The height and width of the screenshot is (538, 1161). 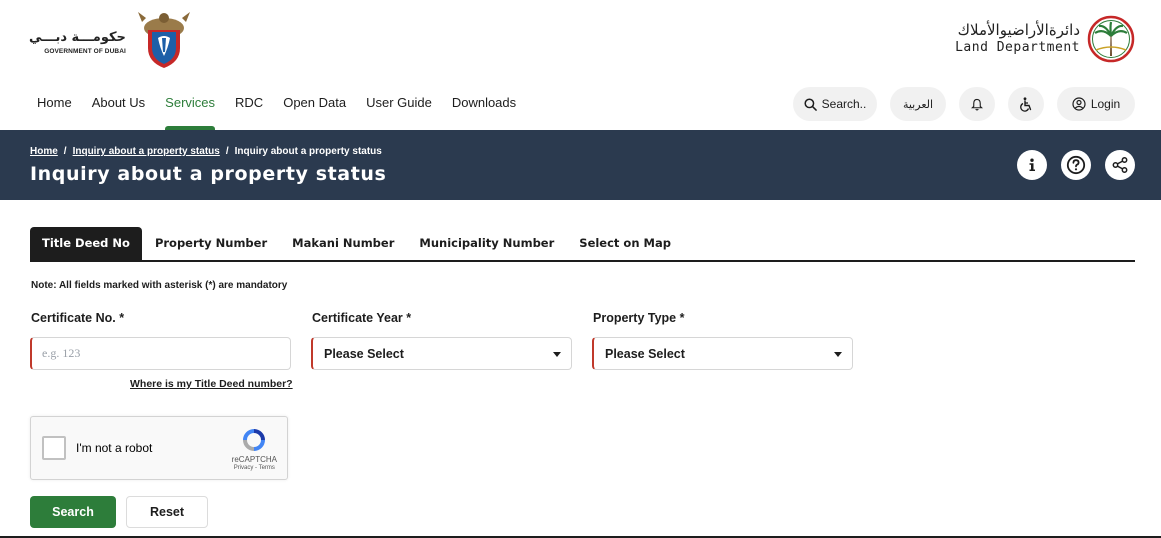 What do you see at coordinates (44, 151) in the screenshot?
I see `breadcrumb-home: Home` at bounding box center [44, 151].